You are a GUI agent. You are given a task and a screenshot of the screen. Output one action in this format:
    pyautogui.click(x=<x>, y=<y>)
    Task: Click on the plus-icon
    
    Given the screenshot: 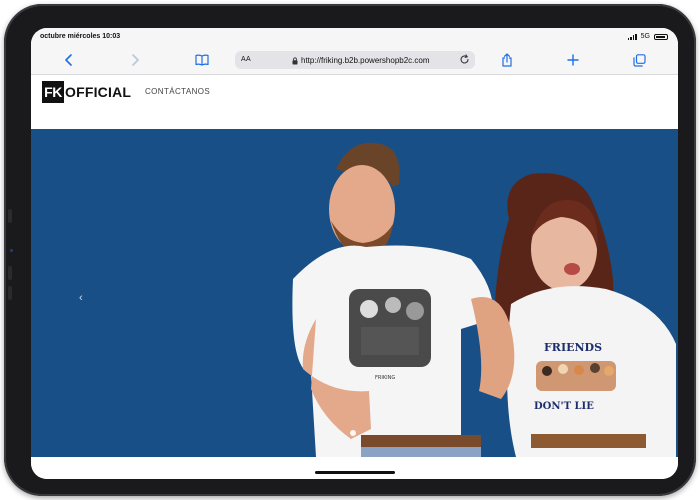 What is the action you would take?
    pyautogui.click(x=573, y=60)
    